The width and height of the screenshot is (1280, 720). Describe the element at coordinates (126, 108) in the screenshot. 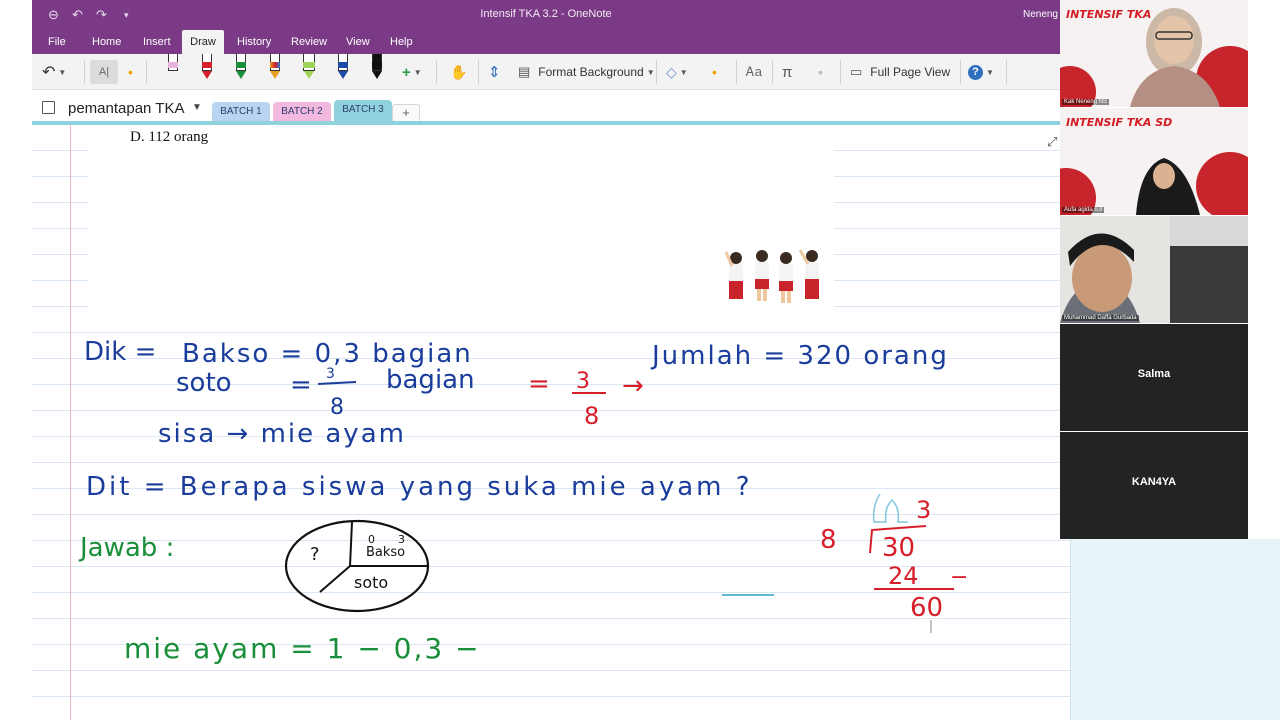

I see `notebook-name: pemantapan TKA` at that location.